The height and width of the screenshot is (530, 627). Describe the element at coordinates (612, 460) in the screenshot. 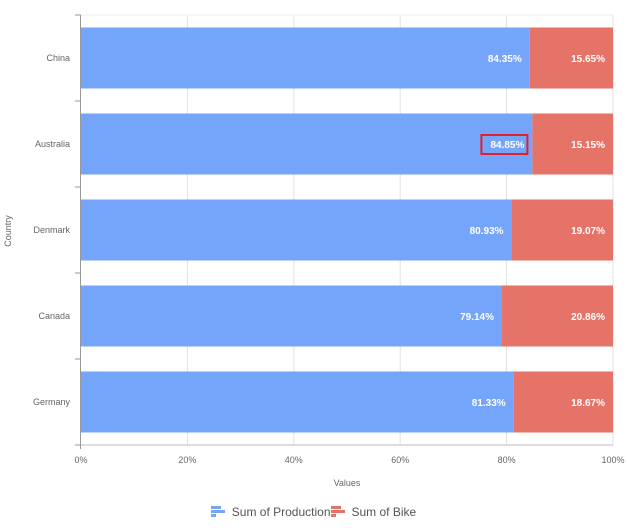

I see `x-tick-label: 100%` at that location.